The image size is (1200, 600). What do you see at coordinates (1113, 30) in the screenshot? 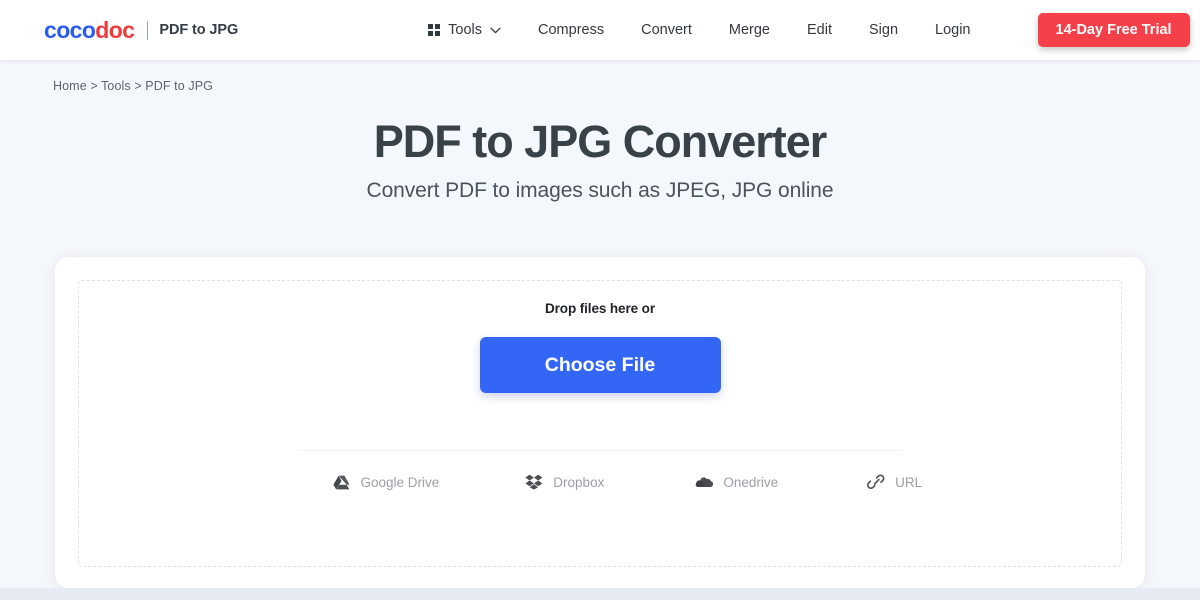
I see `free-trial-button: 14-Day Free Trial` at bounding box center [1113, 30].